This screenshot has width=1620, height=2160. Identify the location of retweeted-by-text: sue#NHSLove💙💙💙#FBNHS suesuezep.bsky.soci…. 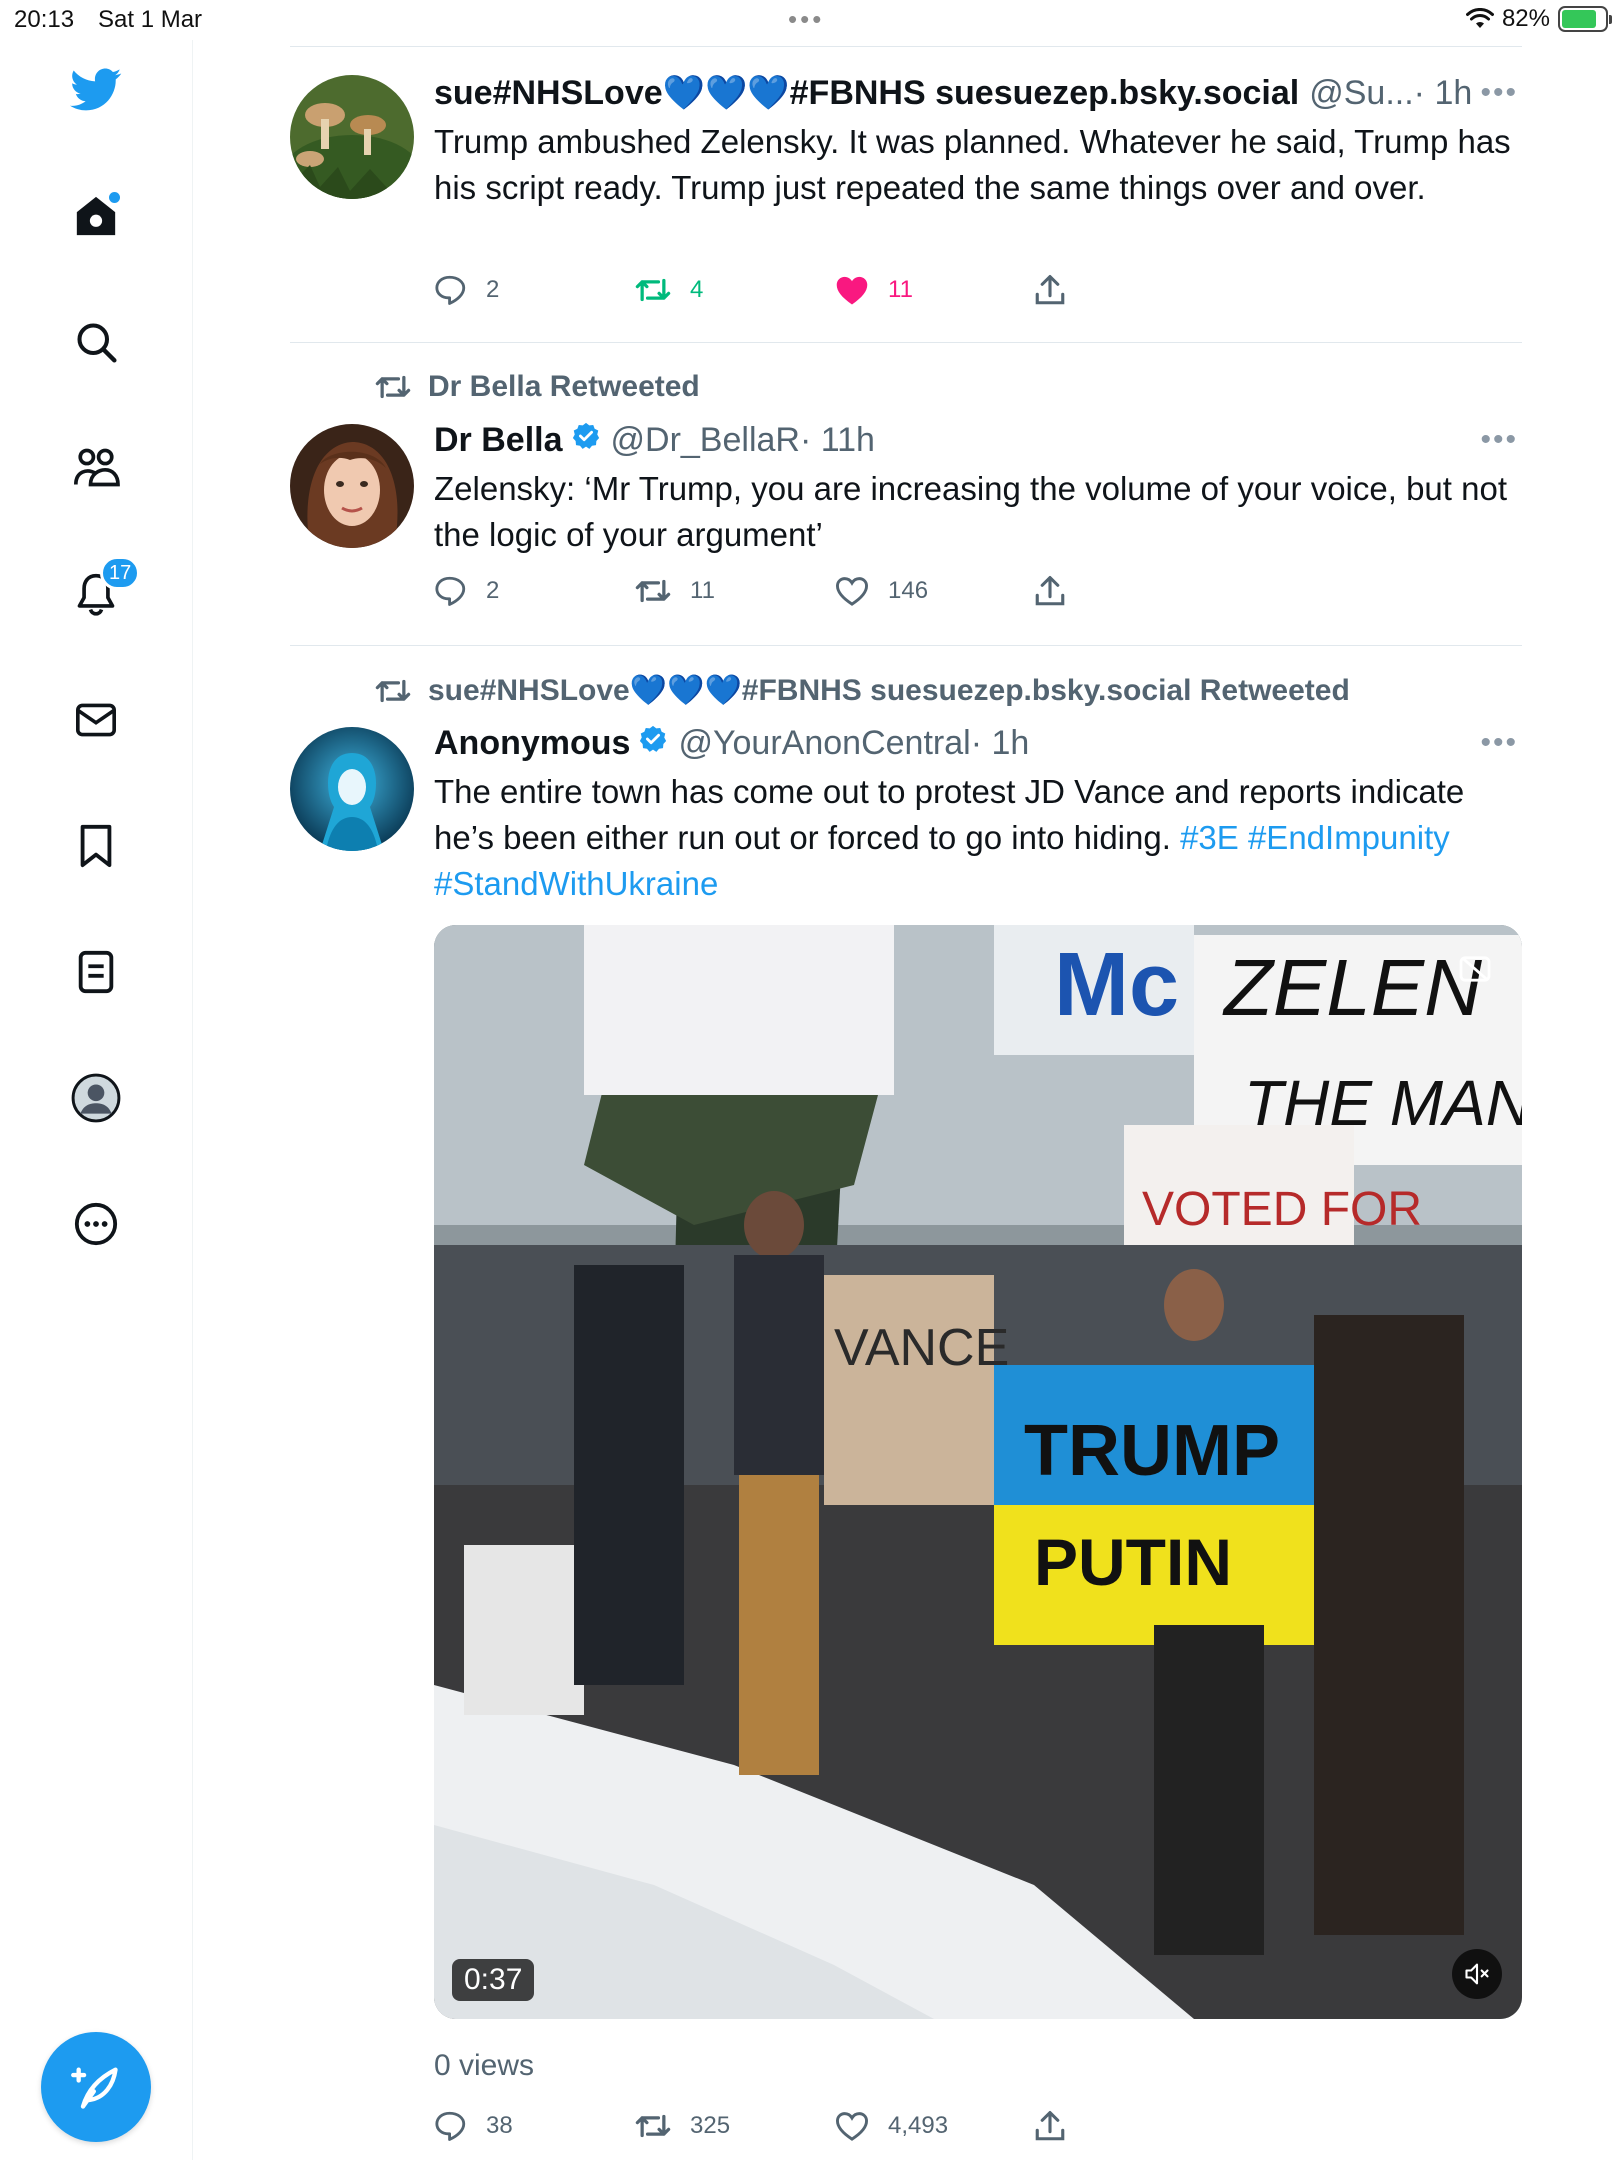
(889, 690).